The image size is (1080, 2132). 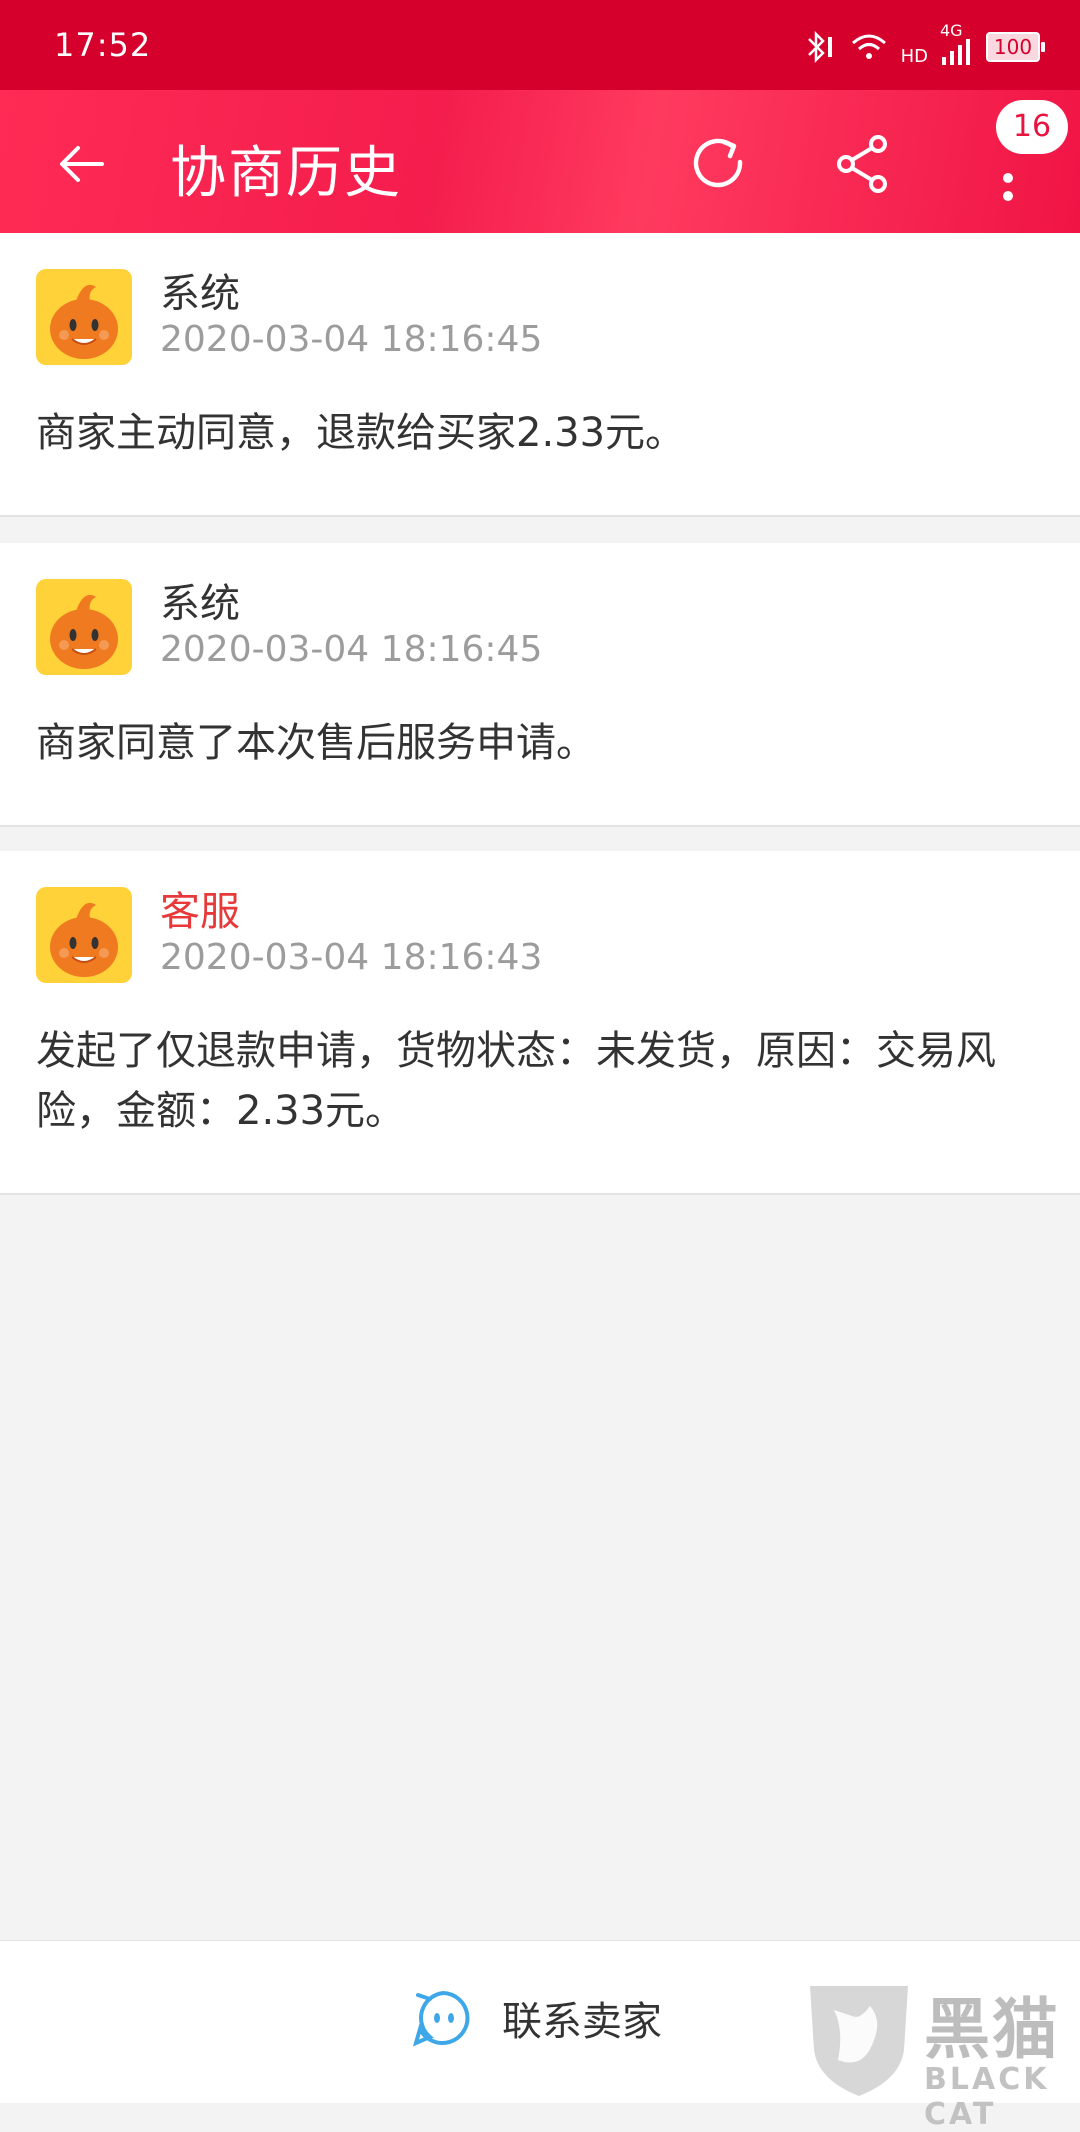 I want to click on back-arrow-icon, so click(x=82, y=164).